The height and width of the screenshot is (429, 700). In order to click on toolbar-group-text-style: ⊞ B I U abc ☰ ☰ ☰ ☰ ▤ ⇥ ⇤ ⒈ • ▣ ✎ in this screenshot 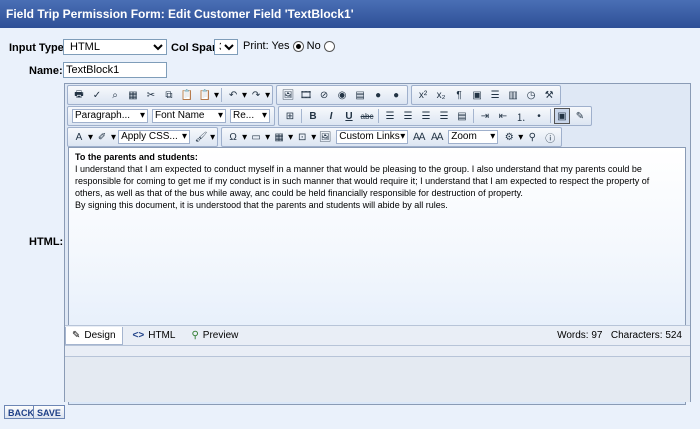, I will do `click(435, 116)`.